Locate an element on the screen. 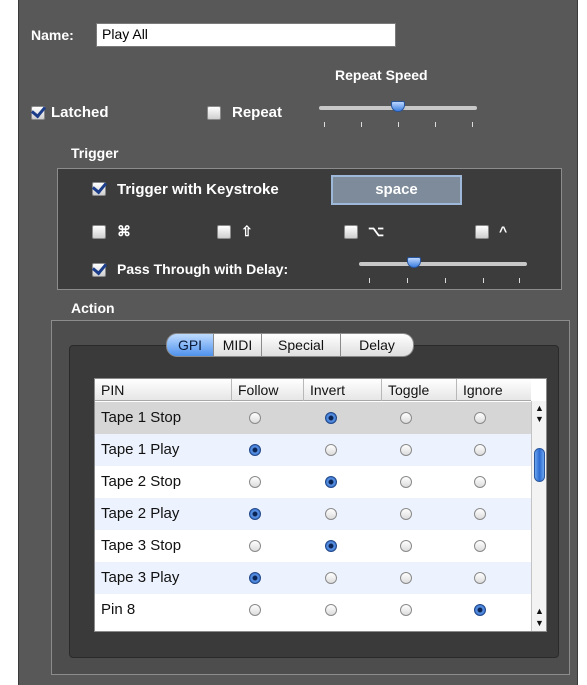  command-checkbox is located at coordinates (99, 232).